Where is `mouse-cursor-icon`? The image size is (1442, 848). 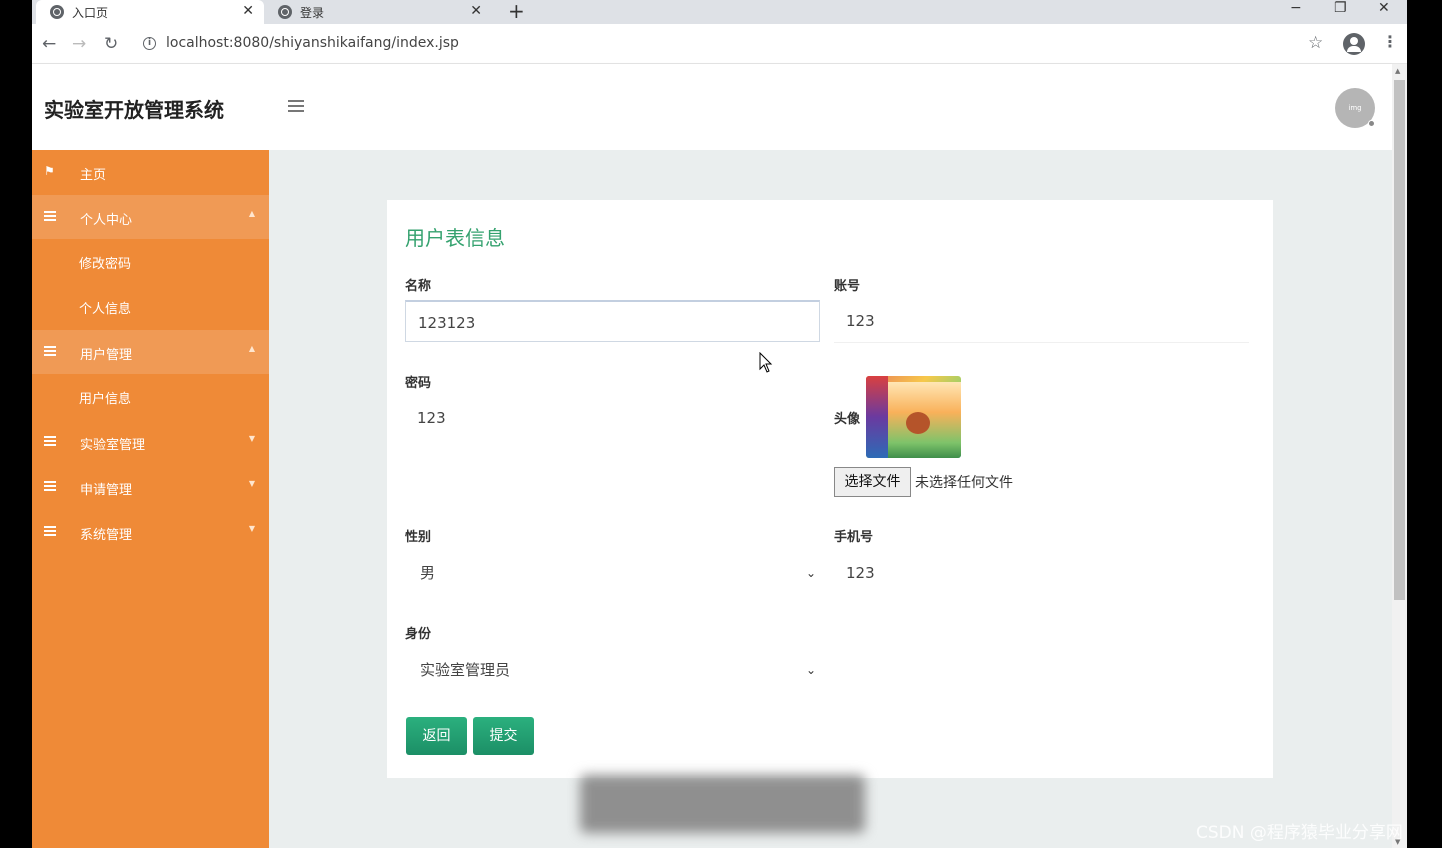 mouse-cursor-icon is located at coordinates (766, 362).